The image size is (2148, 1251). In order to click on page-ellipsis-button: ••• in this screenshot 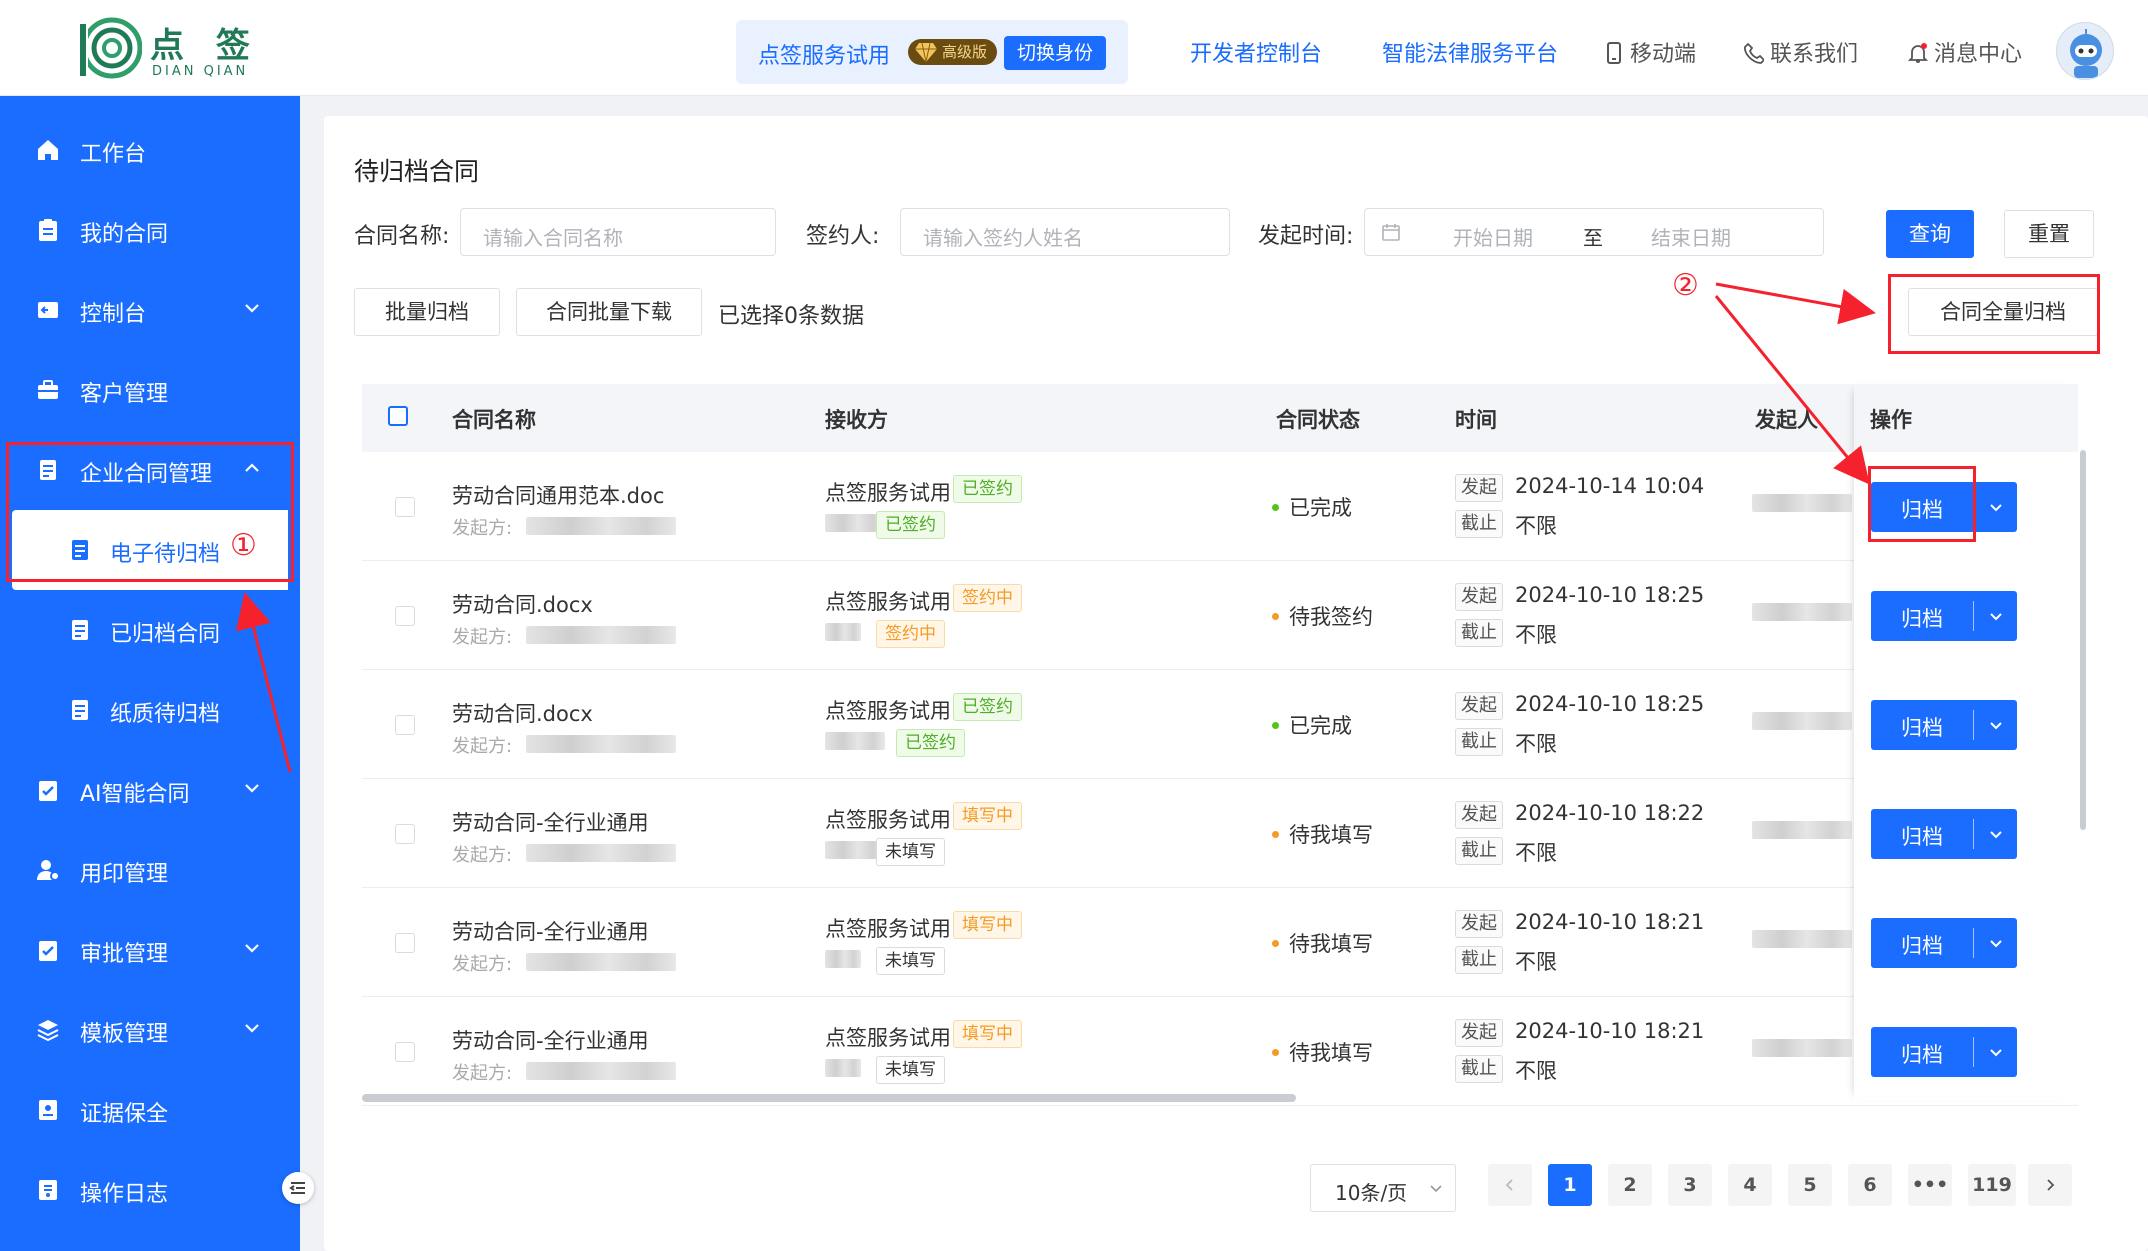, I will do `click(1930, 1185)`.